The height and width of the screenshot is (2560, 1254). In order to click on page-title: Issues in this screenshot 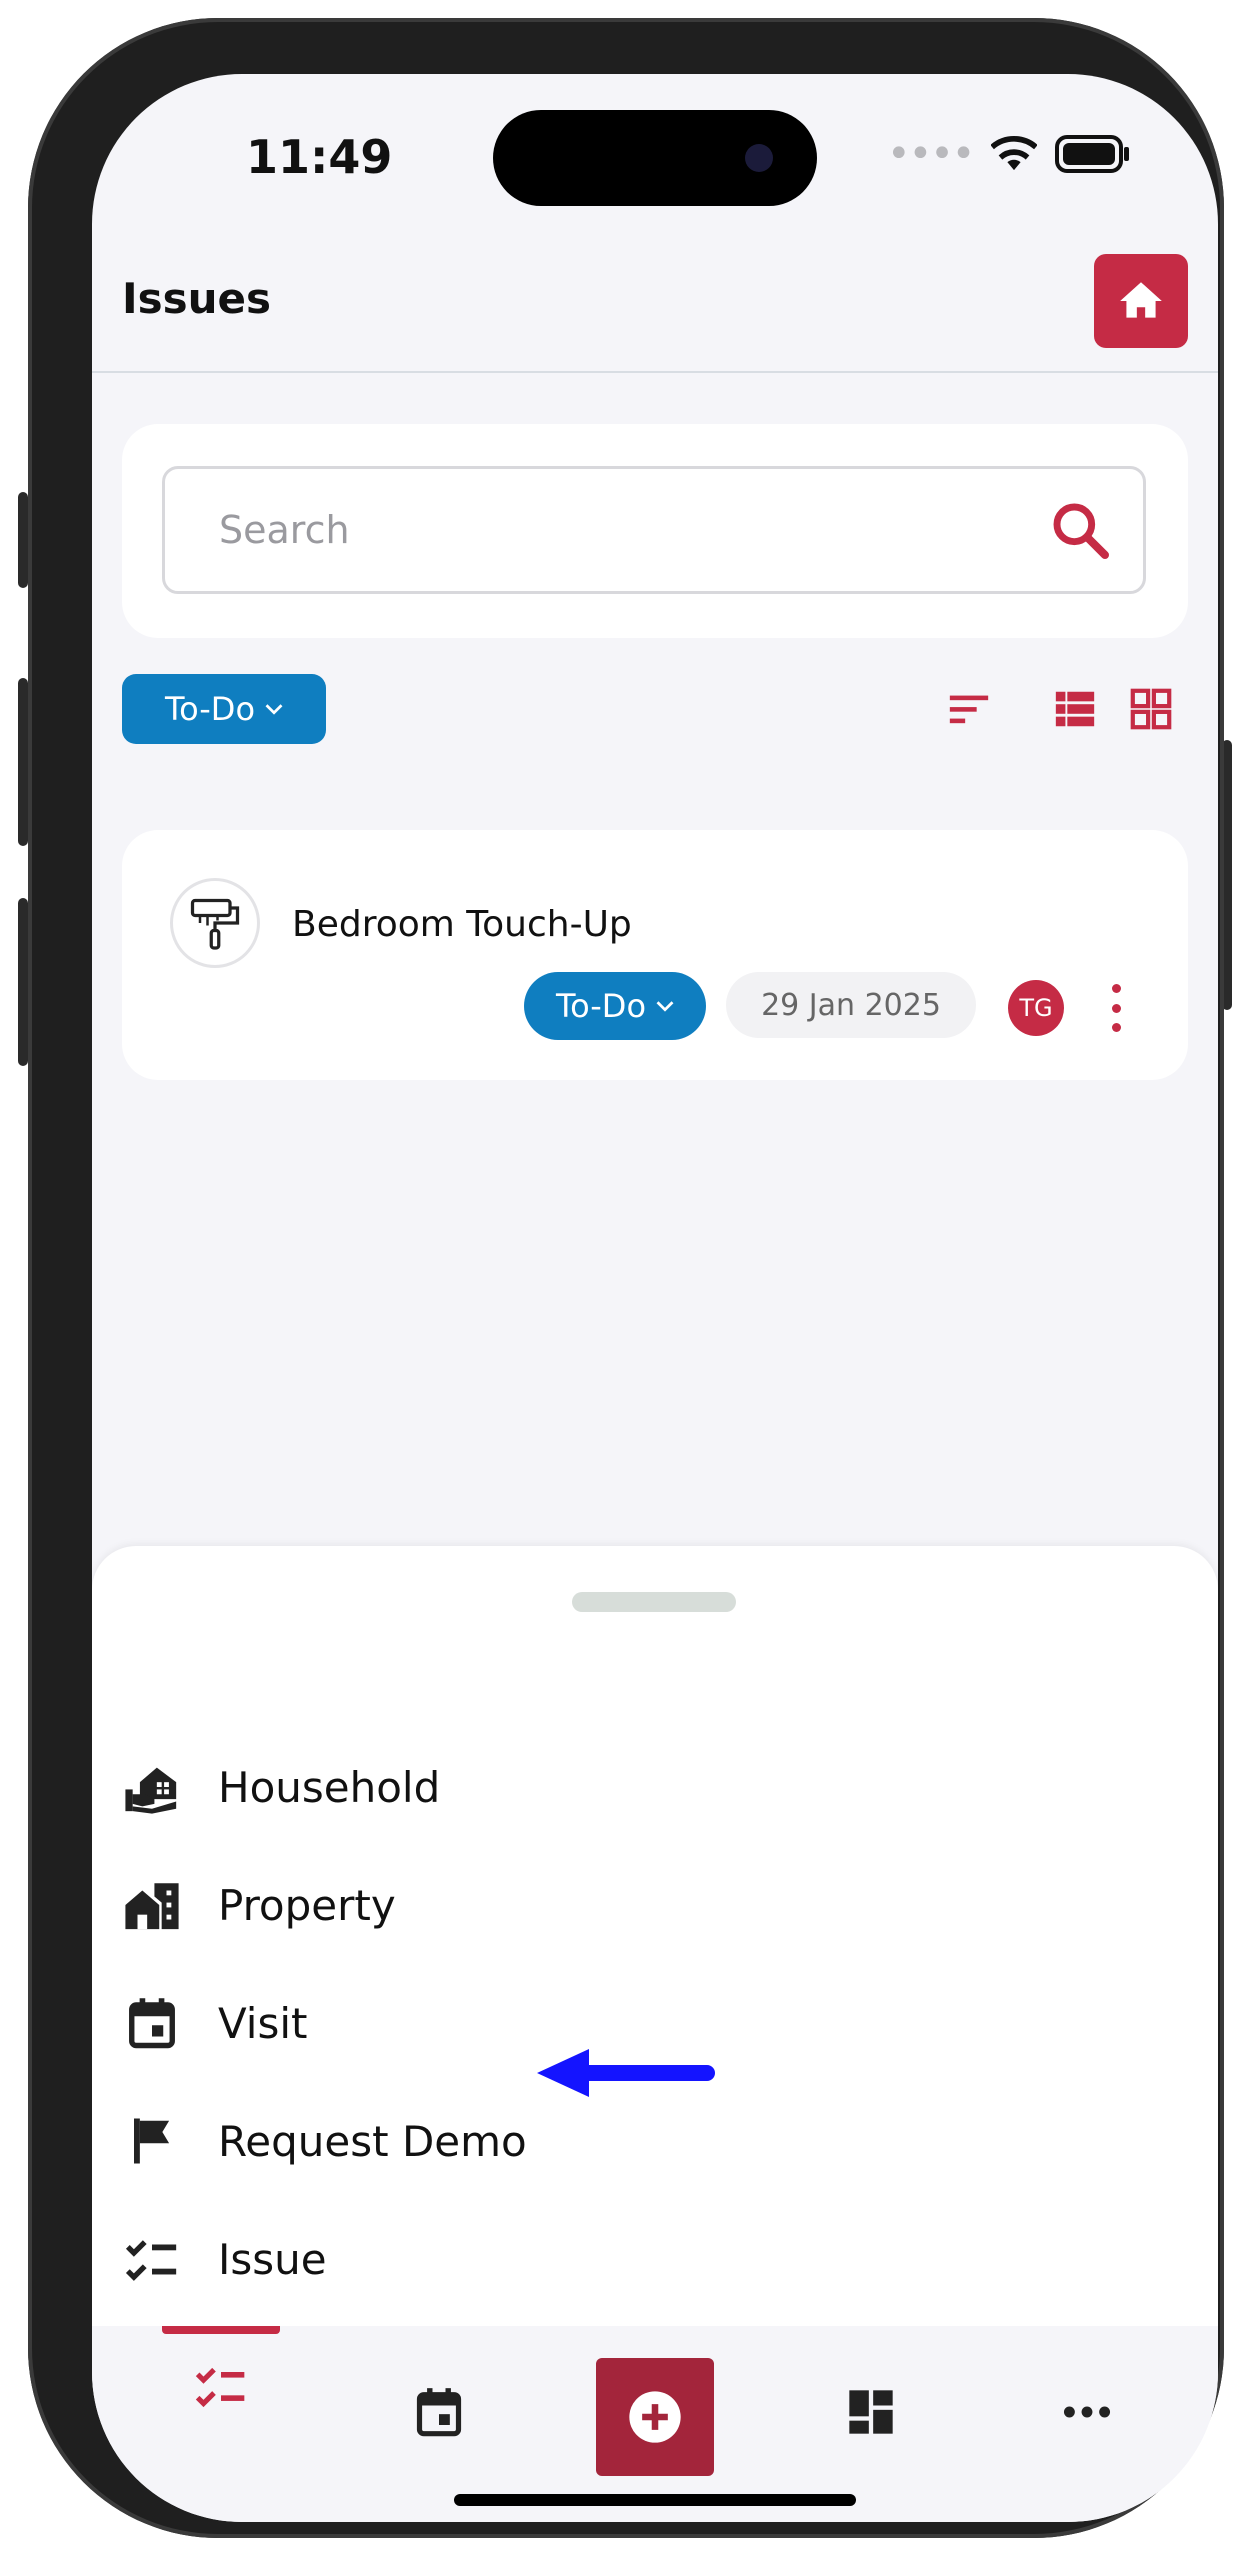, I will do `click(197, 298)`.